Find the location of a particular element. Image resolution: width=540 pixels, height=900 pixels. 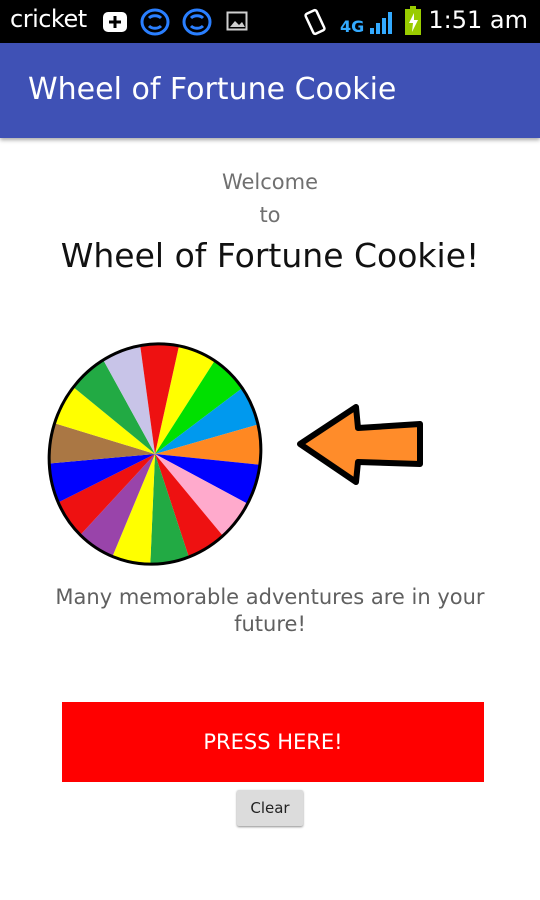

pointer-arrow-icon is located at coordinates (360, 444).